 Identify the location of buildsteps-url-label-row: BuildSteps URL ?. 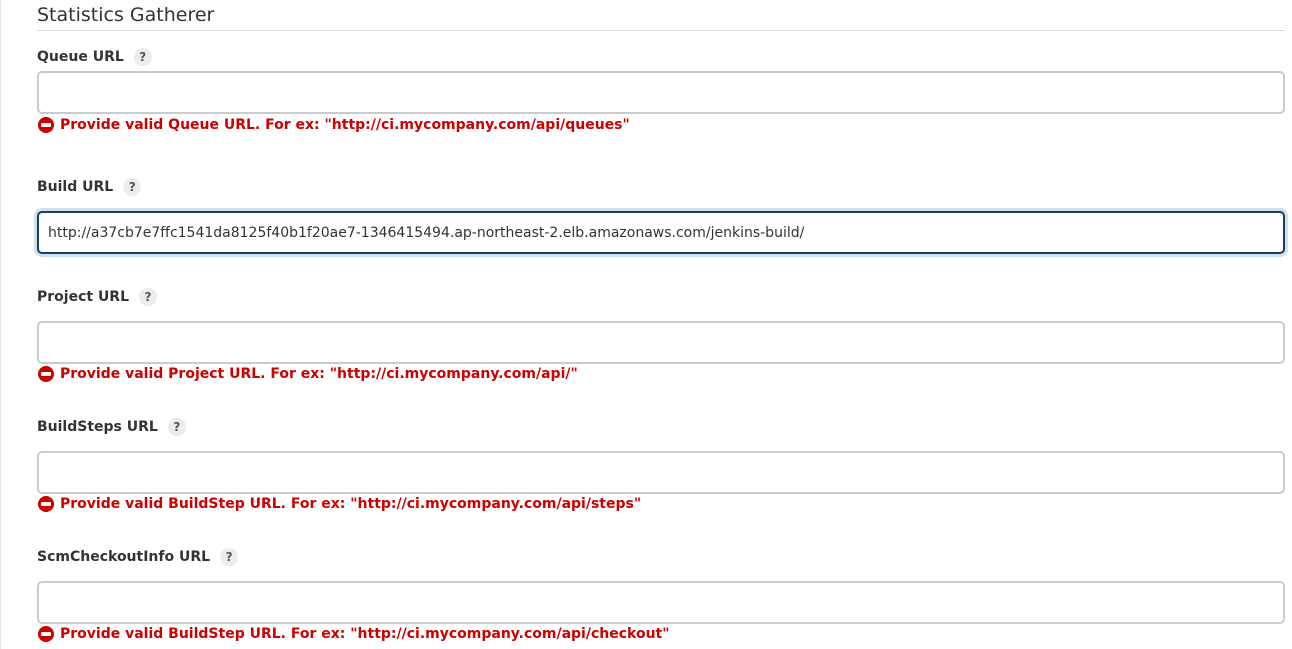
(661, 427).